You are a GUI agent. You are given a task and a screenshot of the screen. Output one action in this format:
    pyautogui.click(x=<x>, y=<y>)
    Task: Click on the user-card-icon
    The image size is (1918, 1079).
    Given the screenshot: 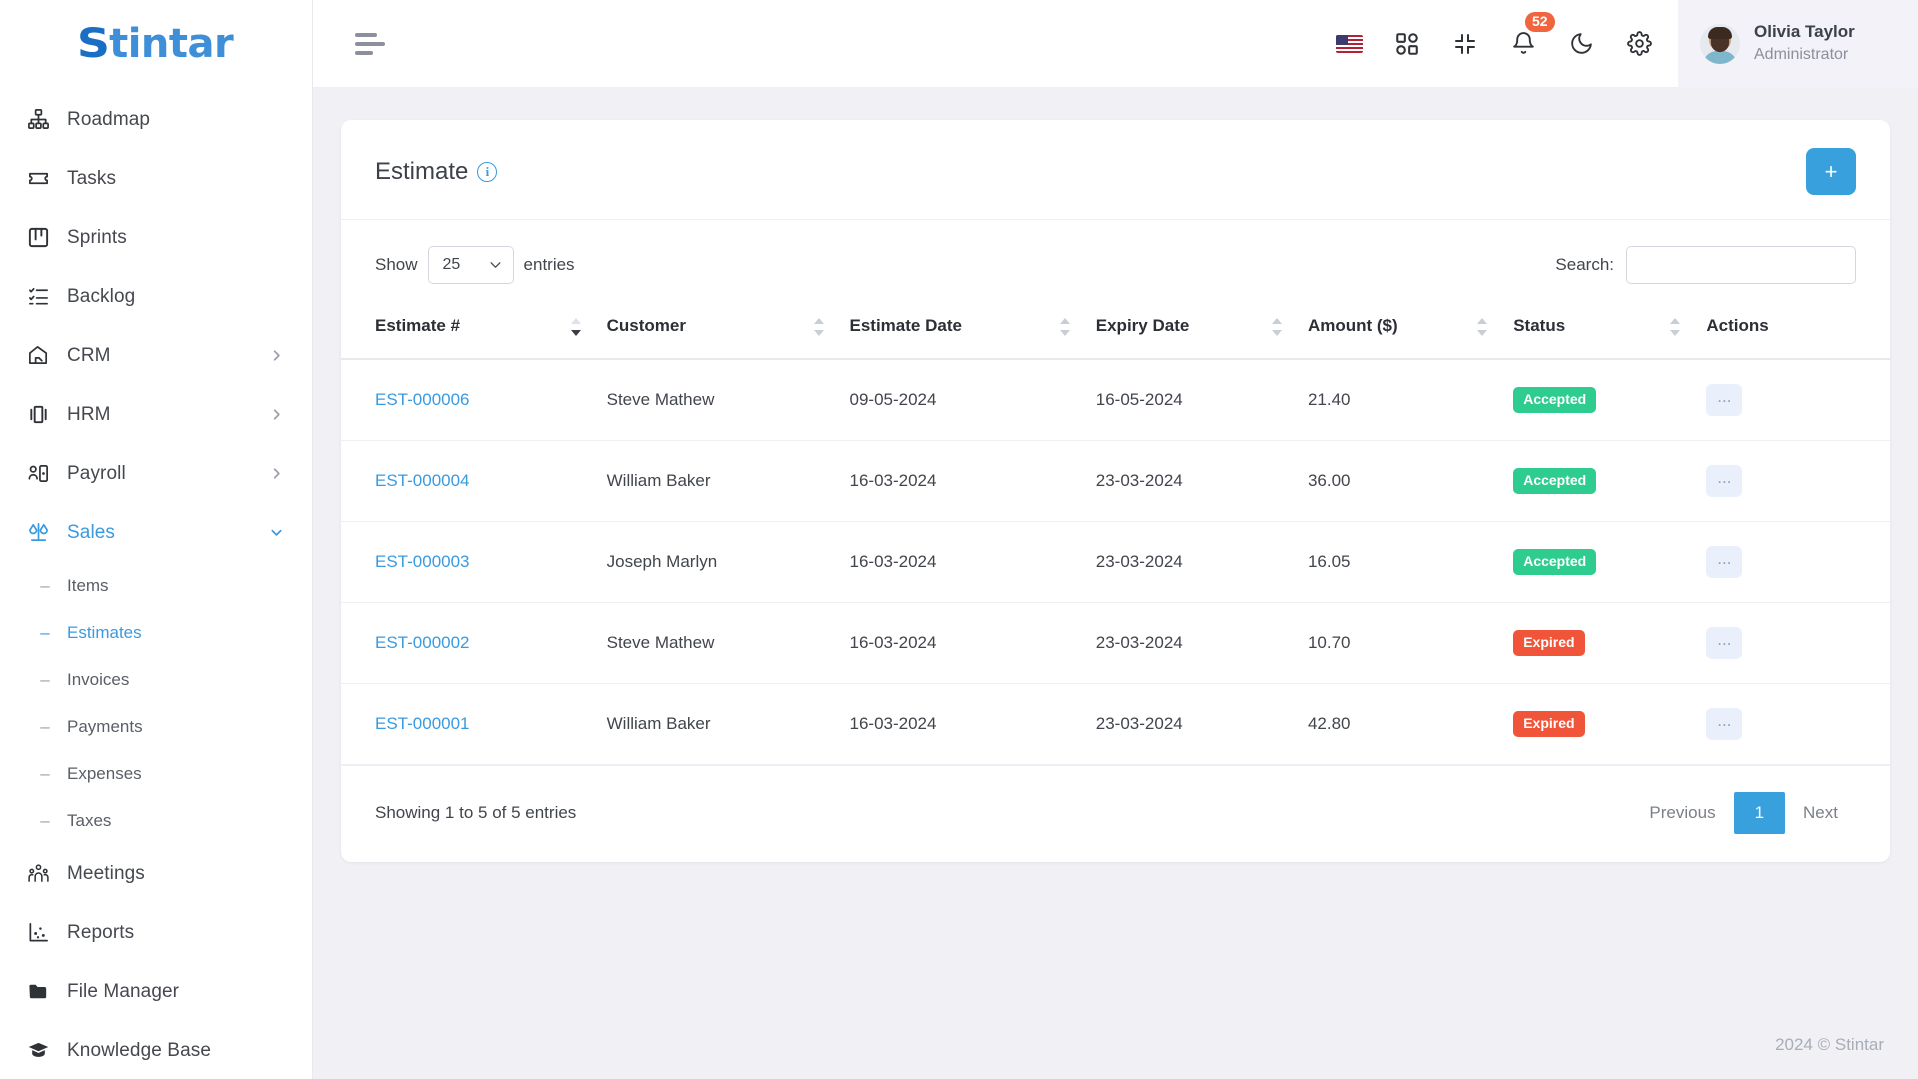 What is the action you would take?
    pyautogui.click(x=38, y=474)
    